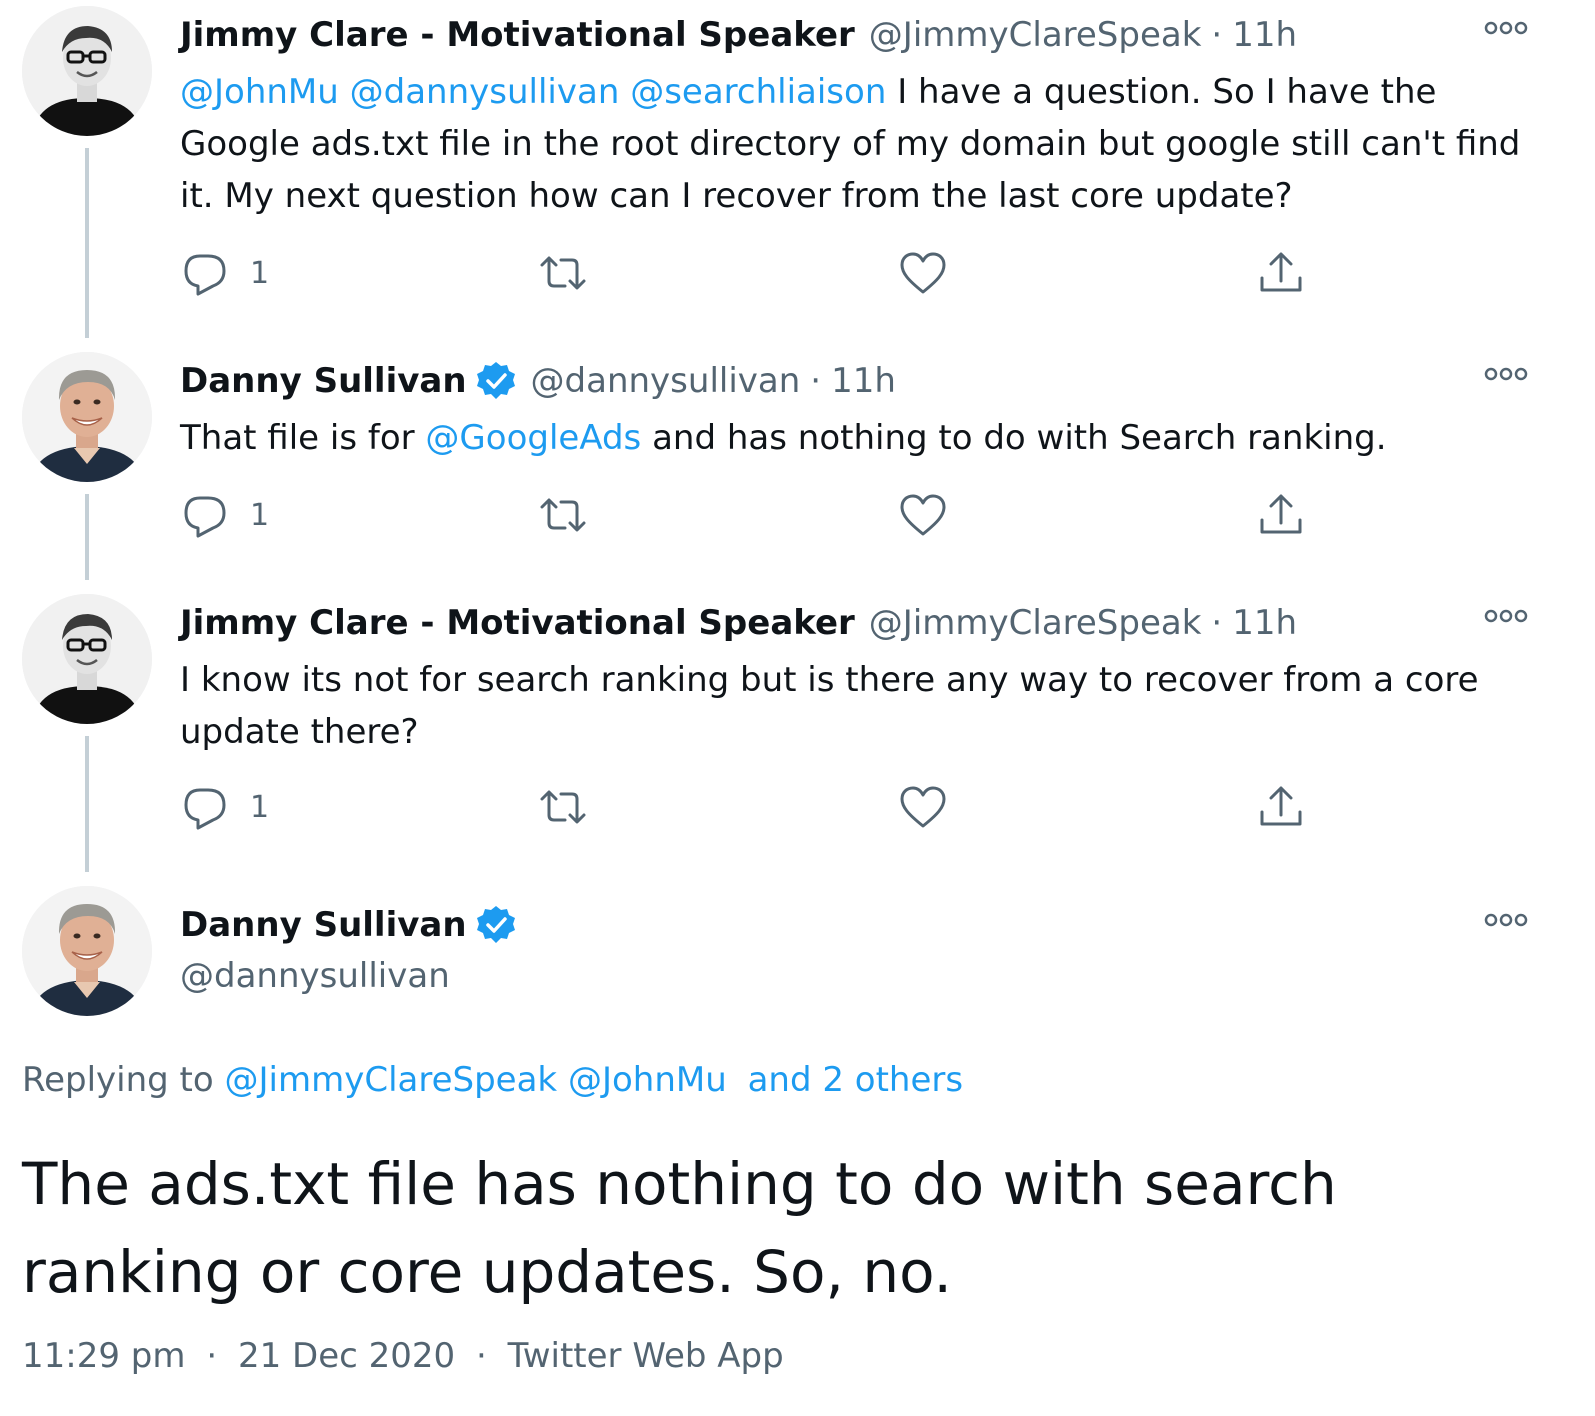 This screenshot has width=1595, height=1416. I want to click on replying-label: Replying to, so click(118, 1080).